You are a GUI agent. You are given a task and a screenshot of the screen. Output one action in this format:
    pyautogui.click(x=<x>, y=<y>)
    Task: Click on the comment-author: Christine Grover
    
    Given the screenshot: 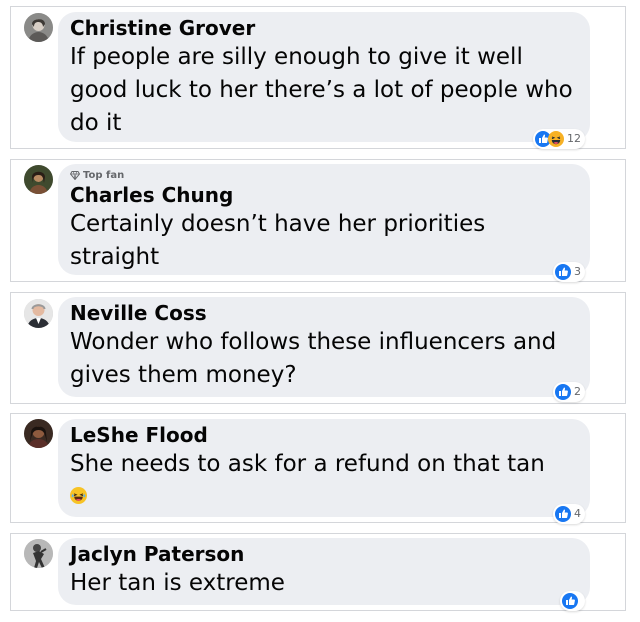 What is the action you would take?
    pyautogui.click(x=324, y=28)
    